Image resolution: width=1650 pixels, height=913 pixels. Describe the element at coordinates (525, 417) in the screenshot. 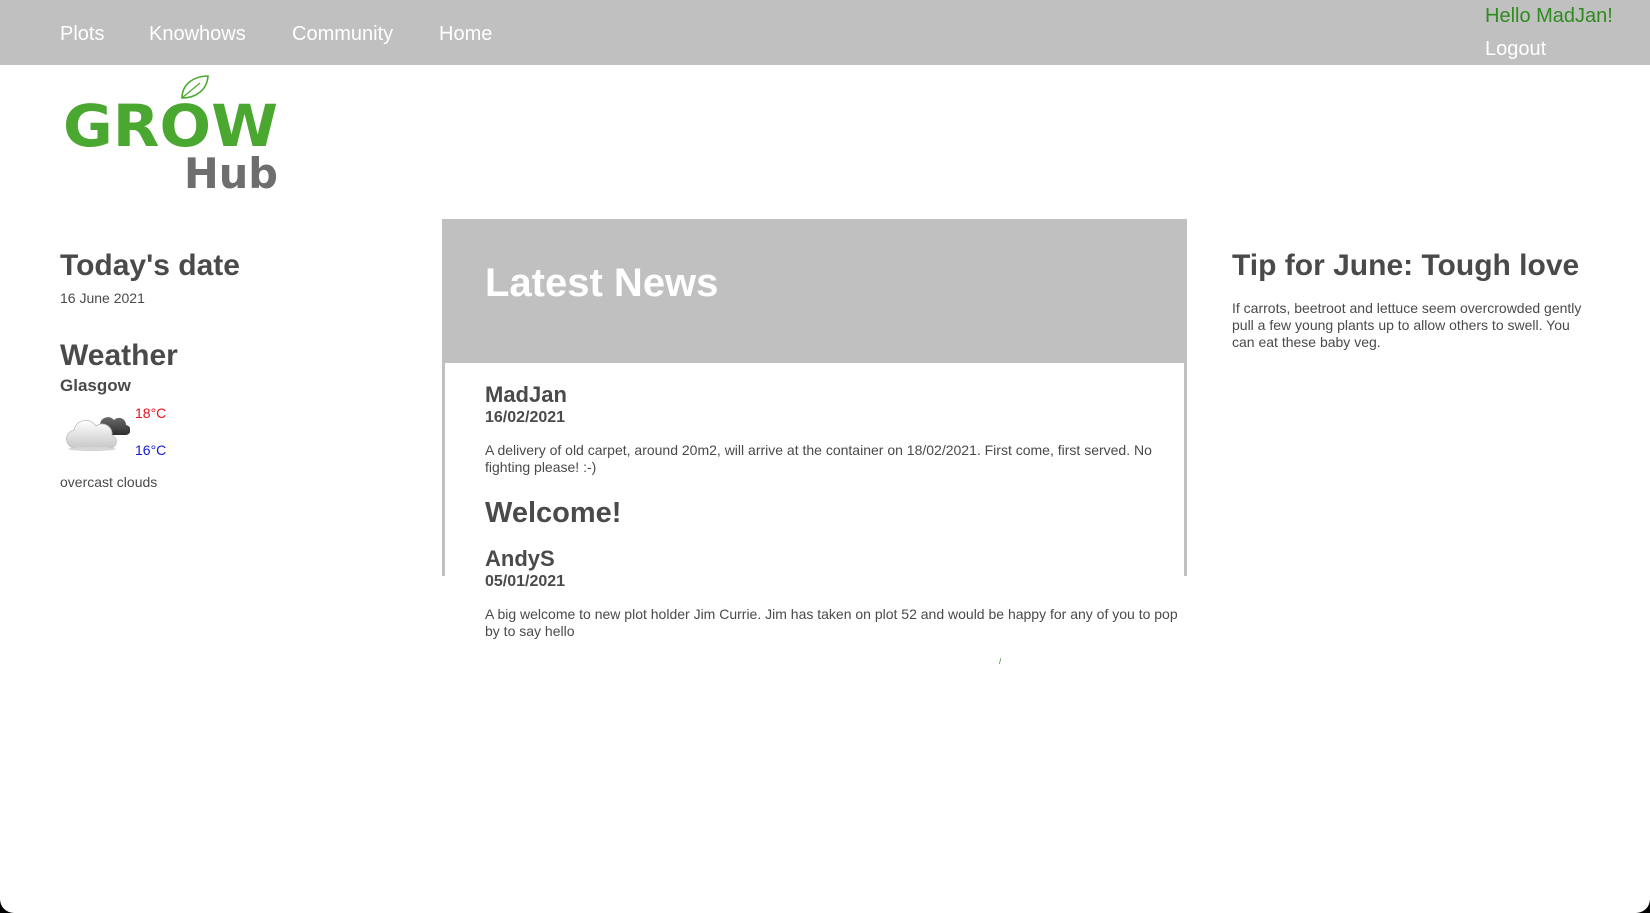

I see `post-date: 16/02/2021` at that location.